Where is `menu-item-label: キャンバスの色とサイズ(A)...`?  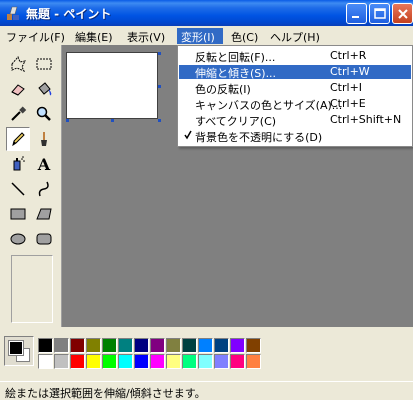
menu-item-label: キャンバスの色とサイズ(A)... is located at coordinates (269, 105).